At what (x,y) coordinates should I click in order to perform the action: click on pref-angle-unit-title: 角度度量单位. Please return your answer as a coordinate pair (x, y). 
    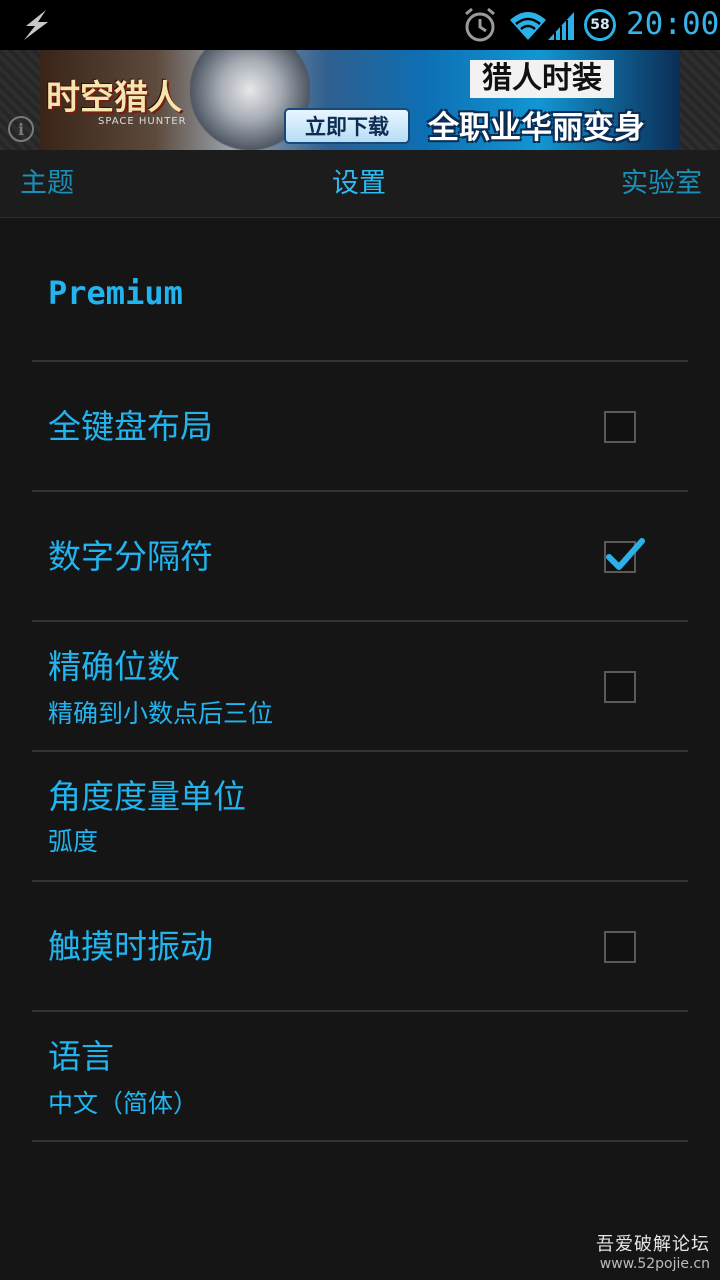
    Looking at the image, I should click on (147, 796).